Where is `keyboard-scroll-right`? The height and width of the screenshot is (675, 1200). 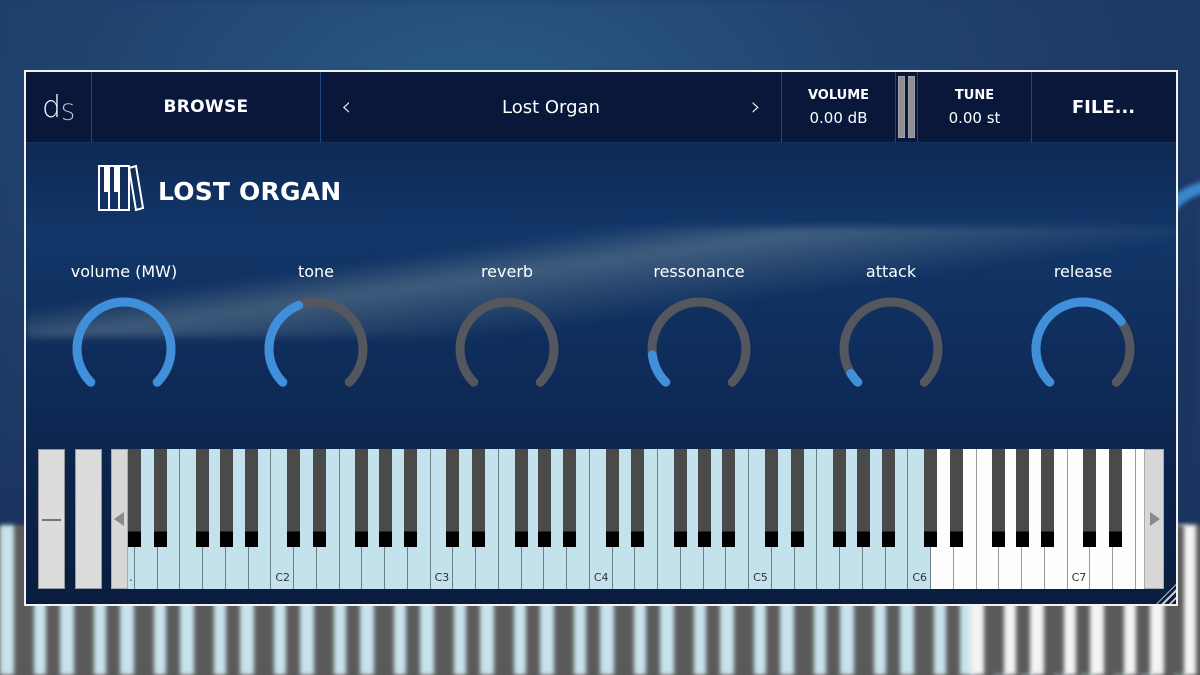
keyboard-scroll-right is located at coordinates (1154, 519).